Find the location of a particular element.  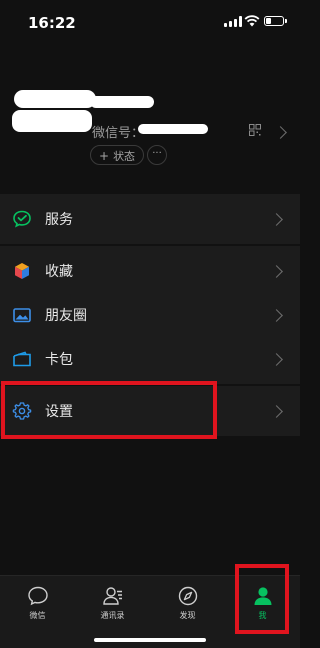

redacted-name is located at coordinates (55, 99).